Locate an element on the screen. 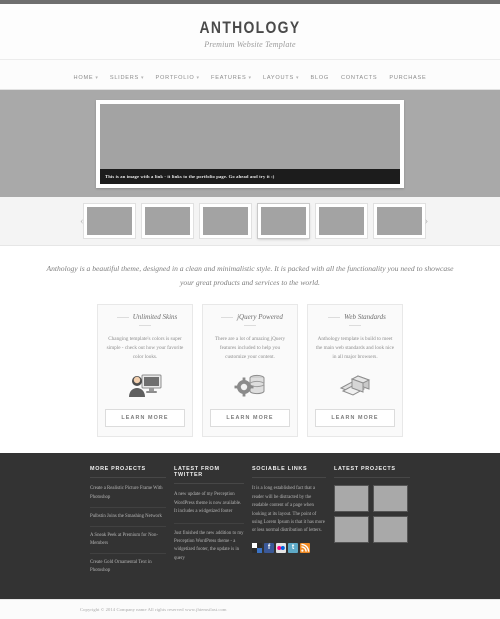 Image resolution: width=500 pixels, height=619 pixels. project-link: Create Gold Ornamental Text in Photoshop is located at coordinates (128, 567).